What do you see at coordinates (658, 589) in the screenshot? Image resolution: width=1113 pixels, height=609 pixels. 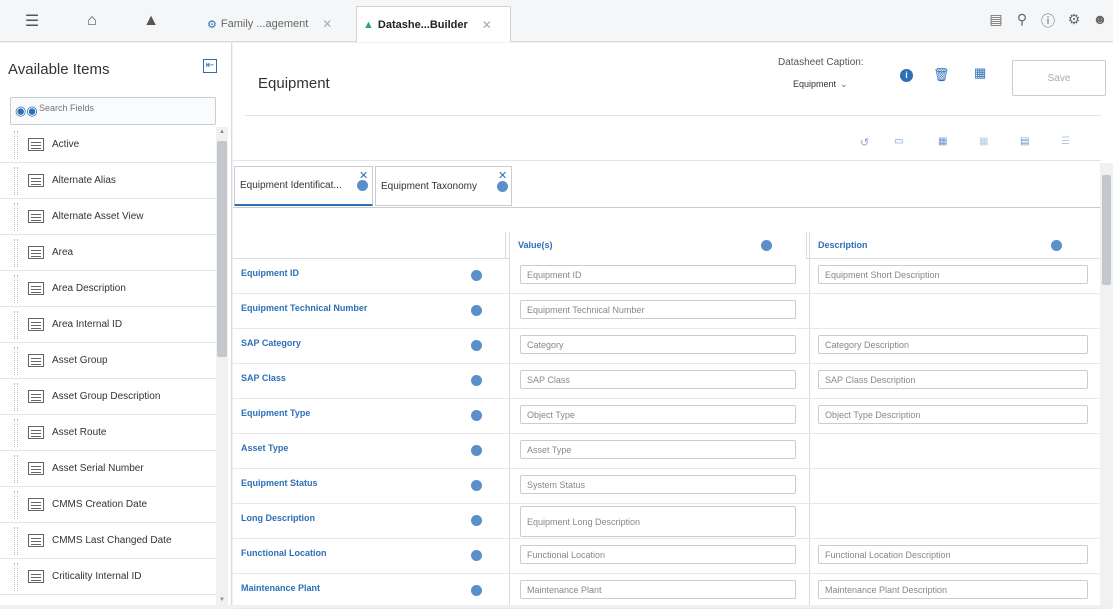 I see `value-field: Maintenance Plant` at bounding box center [658, 589].